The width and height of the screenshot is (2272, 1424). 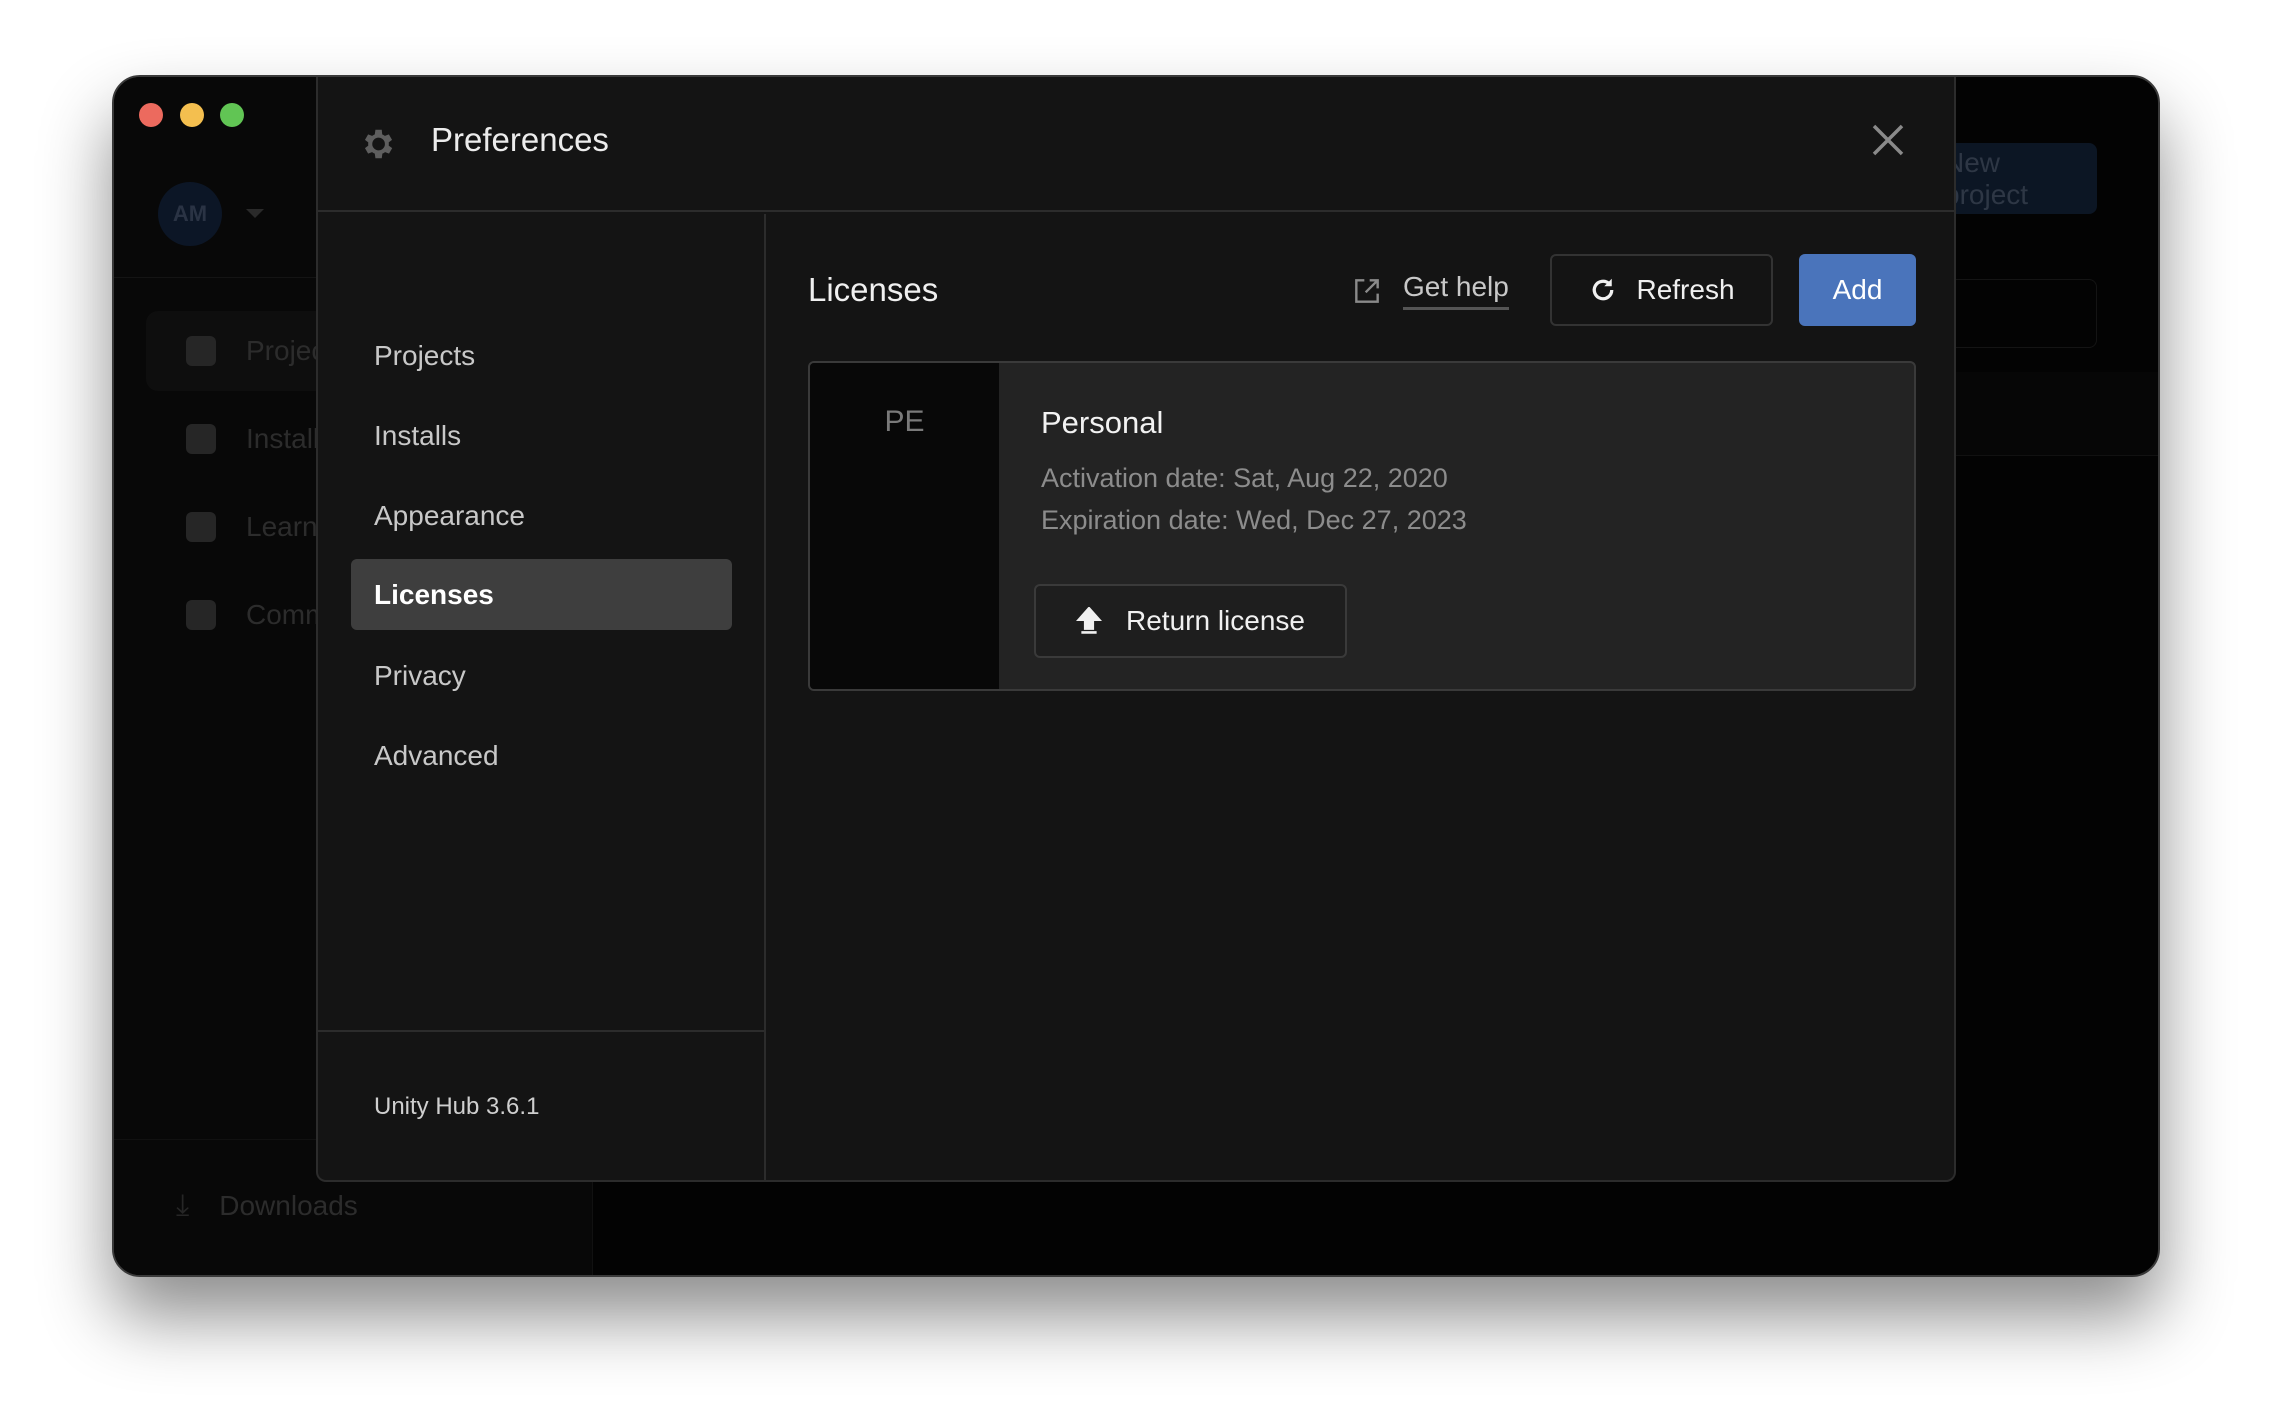 I want to click on people-icon, so click(x=201, y=615).